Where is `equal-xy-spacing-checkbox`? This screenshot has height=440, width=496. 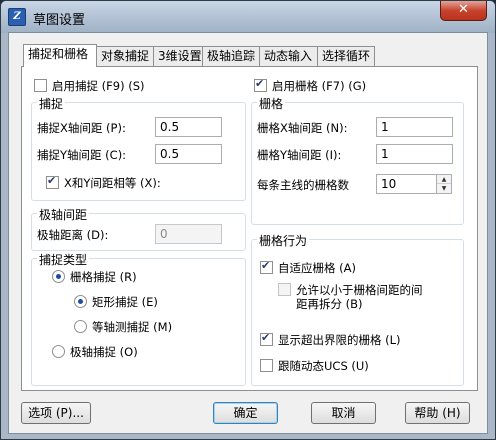
equal-xy-spacing-checkbox is located at coordinates (52, 181).